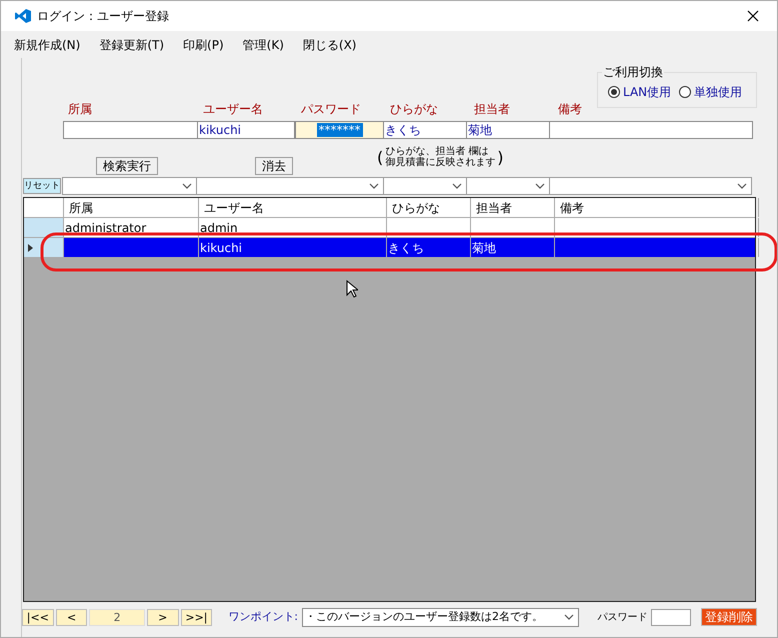  Describe the element at coordinates (753, 16) in the screenshot. I see `close-icon` at that location.